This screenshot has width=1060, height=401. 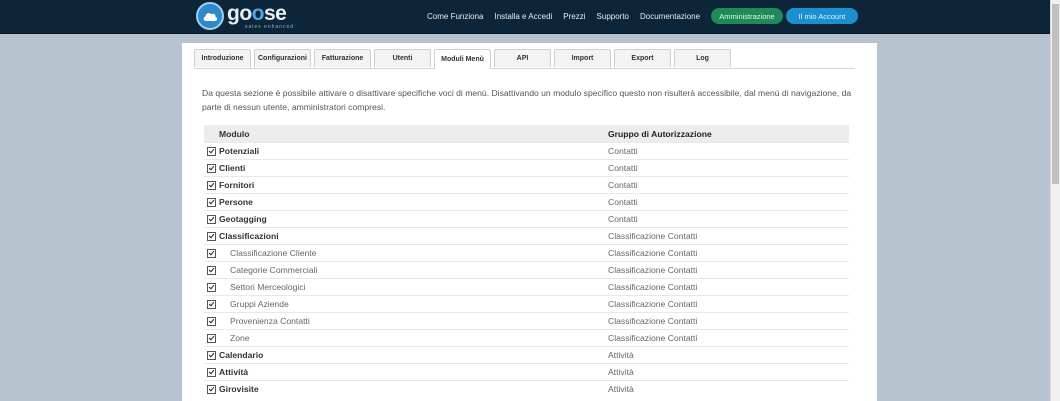 What do you see at coordinates (822, 16) in the screenshot?
I see `account-button: Il mio Account` at bounding box center [822, 16].